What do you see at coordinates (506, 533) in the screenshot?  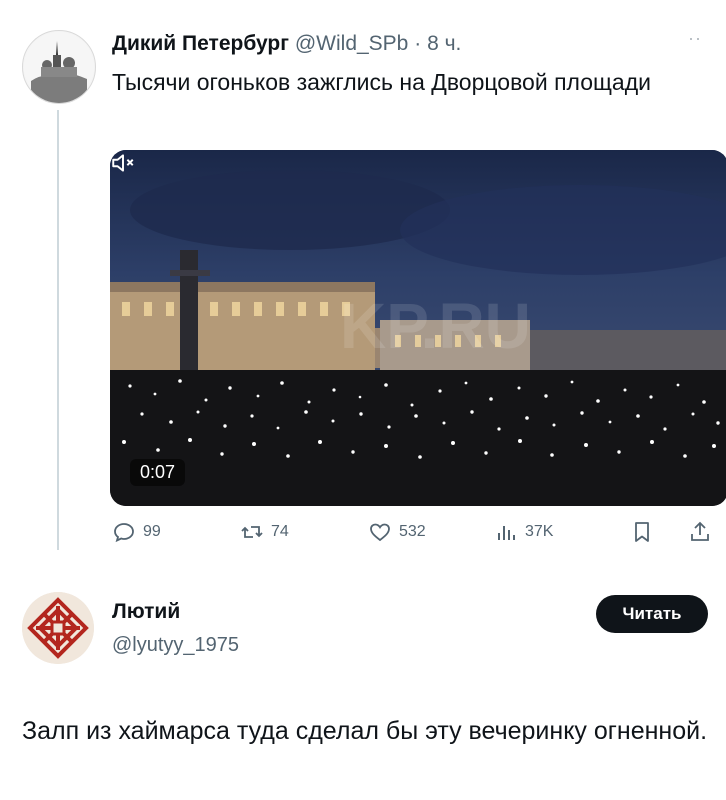 I see `views-icon` at bounding box center [506, 533].